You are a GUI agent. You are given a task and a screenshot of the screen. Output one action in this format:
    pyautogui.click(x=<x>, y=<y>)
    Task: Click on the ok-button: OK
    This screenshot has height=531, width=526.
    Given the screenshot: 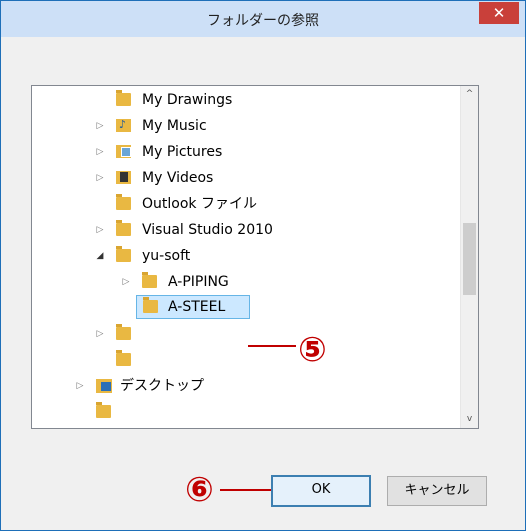 What is the action you would take?
    pyautogui.click(x=321, y=491)
    